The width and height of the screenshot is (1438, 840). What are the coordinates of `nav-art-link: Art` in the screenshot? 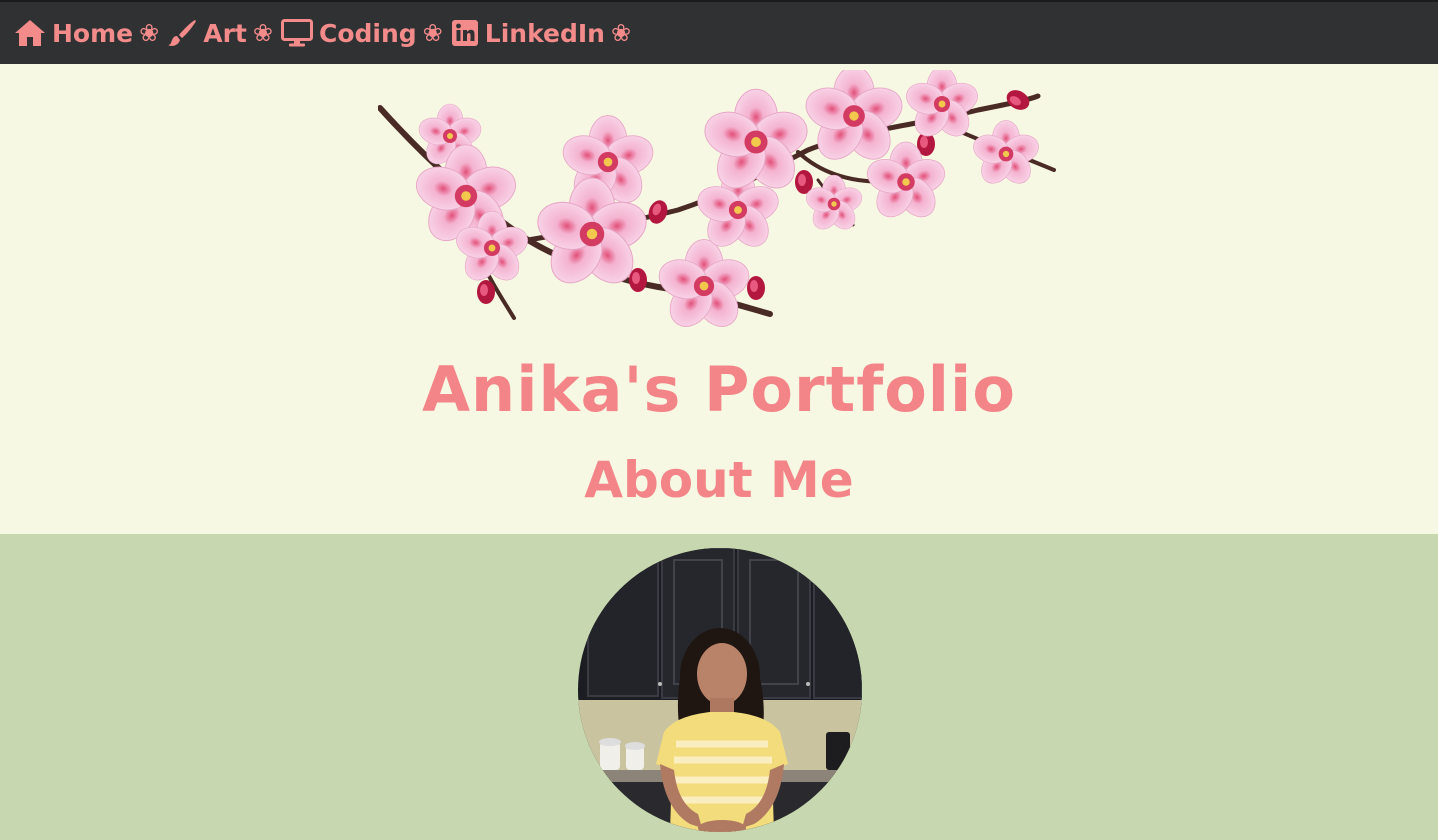 It's located at (207, 33).